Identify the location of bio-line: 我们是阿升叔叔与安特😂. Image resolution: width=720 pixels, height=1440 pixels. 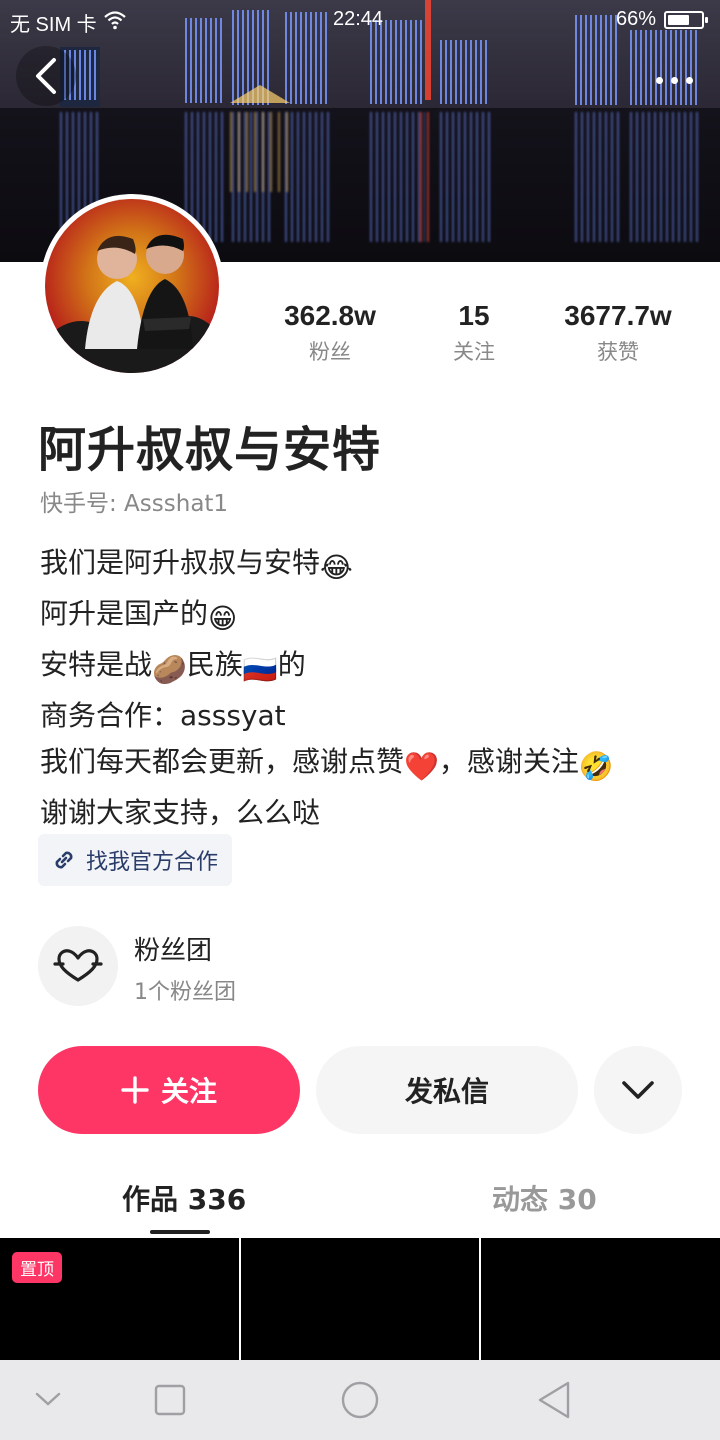
(327, 565).